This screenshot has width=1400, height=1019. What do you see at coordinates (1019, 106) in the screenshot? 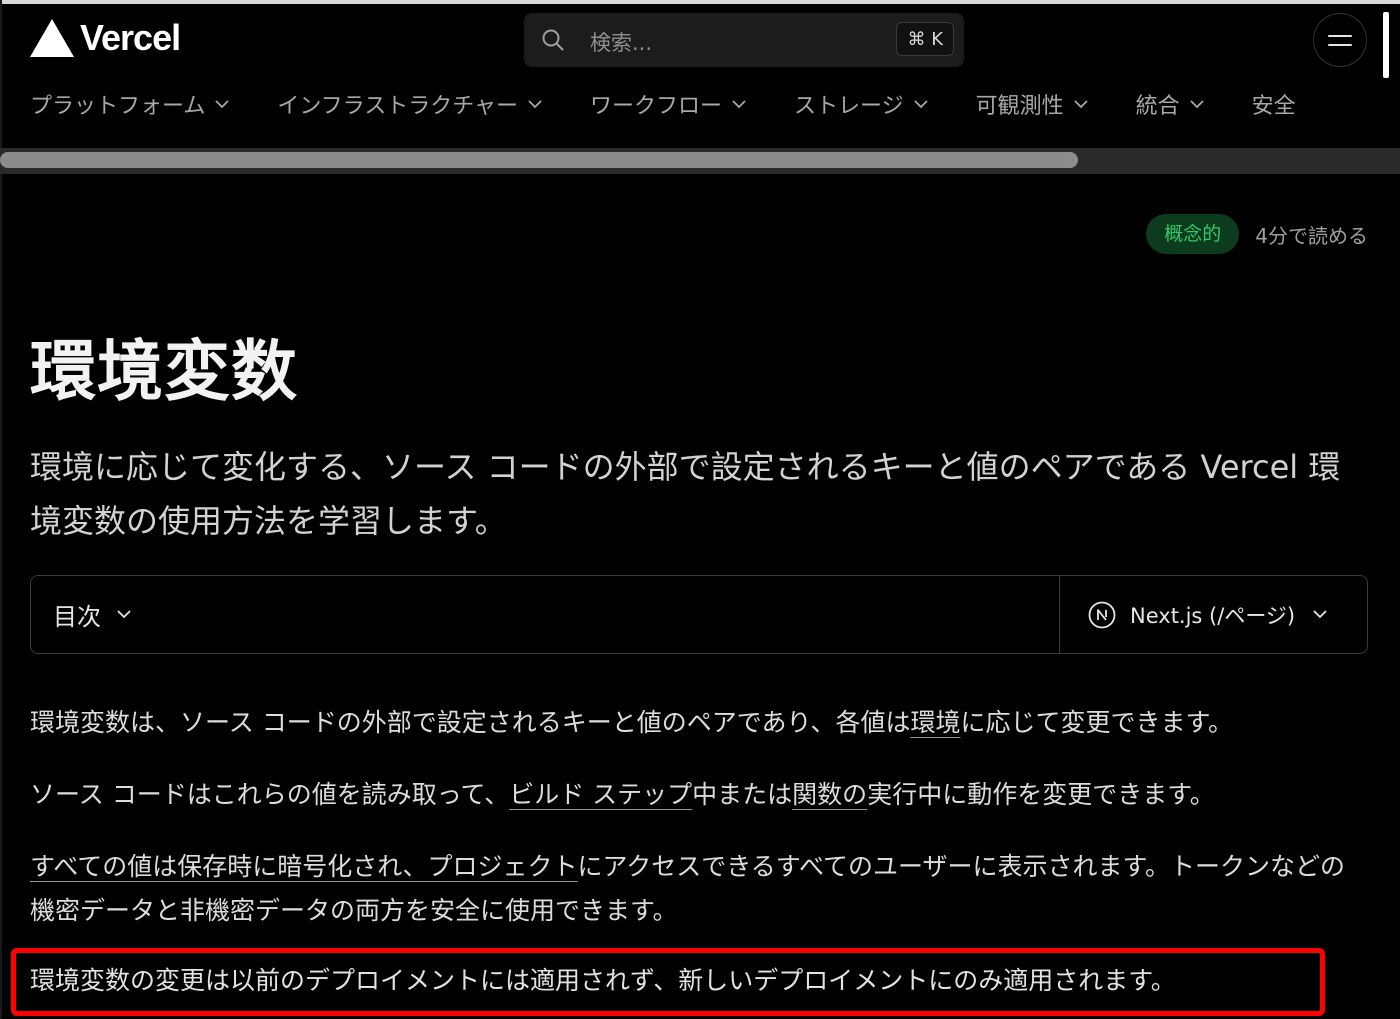
I see `nav-item-label: 可観測性` at bounding box center [1019, 106].